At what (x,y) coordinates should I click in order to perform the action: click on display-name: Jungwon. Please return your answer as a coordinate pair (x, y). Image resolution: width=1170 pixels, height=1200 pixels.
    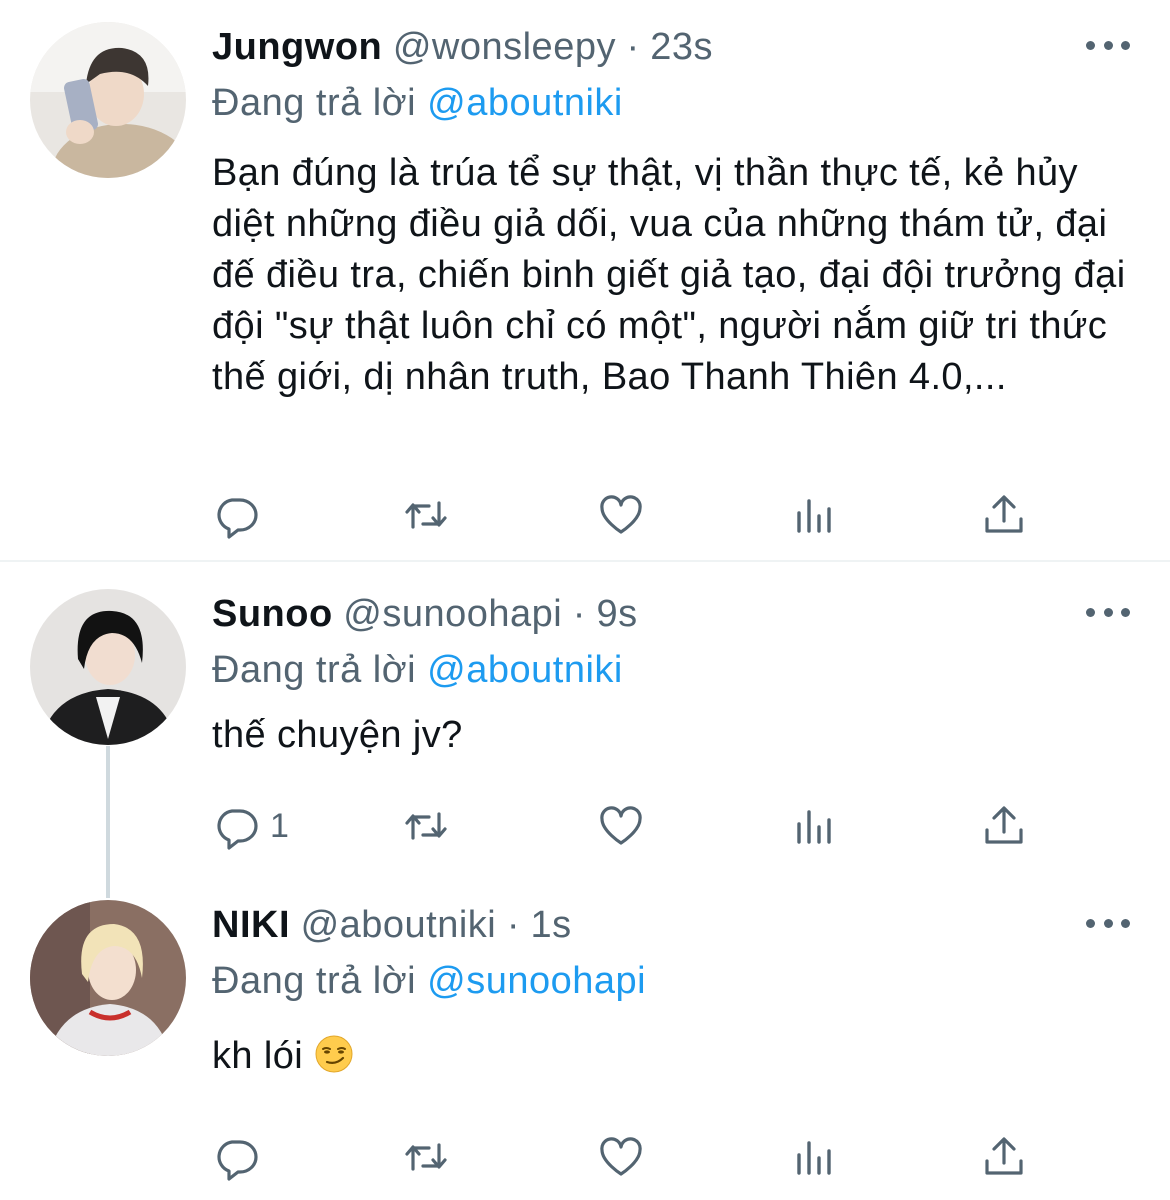
    Looking at the image, I should click on (297, 47).